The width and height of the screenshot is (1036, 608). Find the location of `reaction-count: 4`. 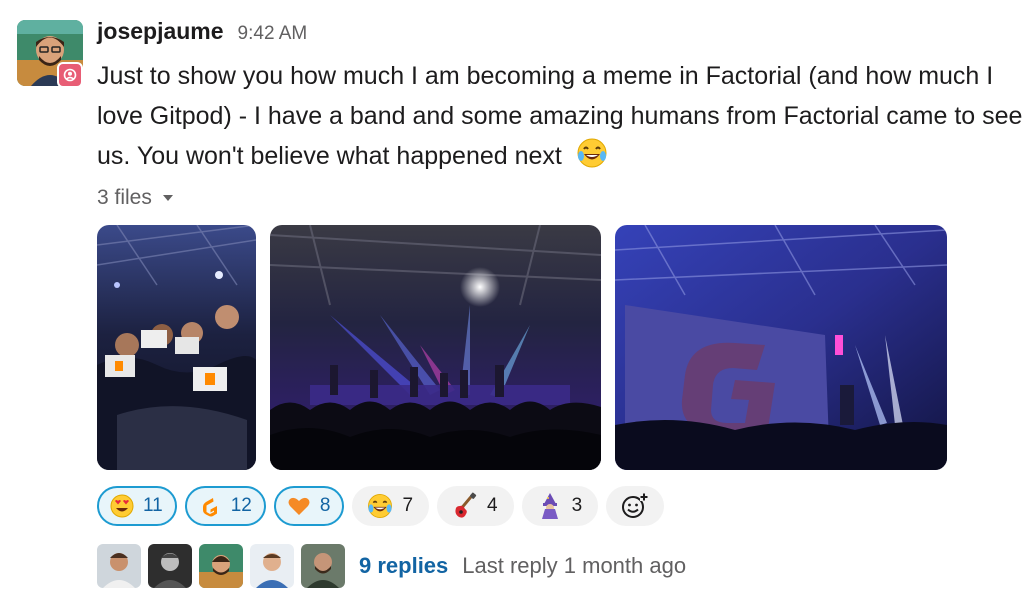

reaction-count: 4 is located at coordinates (492, 505).